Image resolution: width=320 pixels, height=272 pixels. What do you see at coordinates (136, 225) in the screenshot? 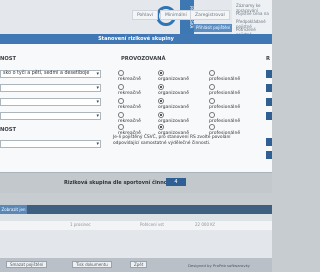
I see `table-row` at bounding box center [136, 225].